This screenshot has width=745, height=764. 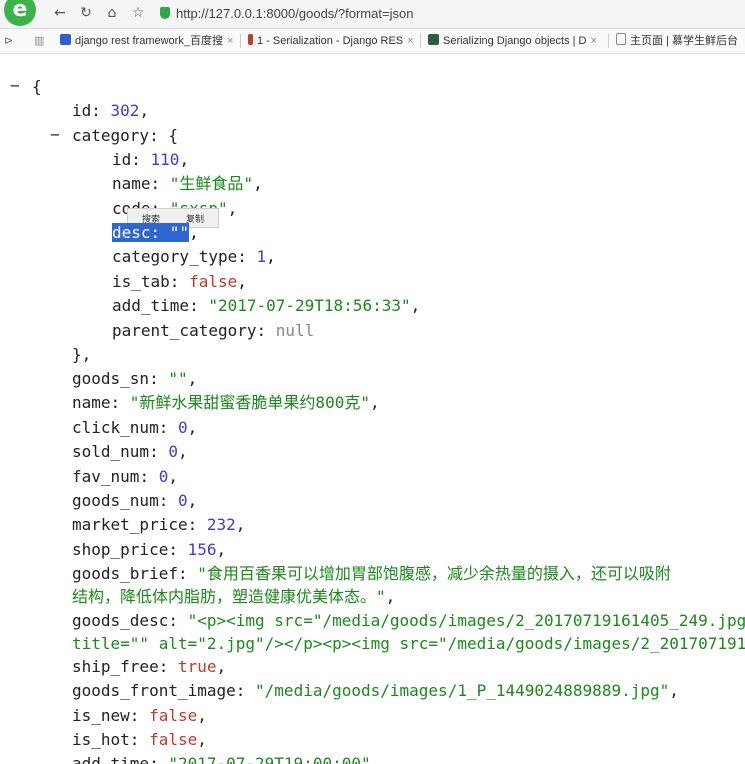 What do you see at coordinates (159, 524) in the screenshot?
I see `json-row-market-price: market_price: 232,` at bounding box center [159, 524].